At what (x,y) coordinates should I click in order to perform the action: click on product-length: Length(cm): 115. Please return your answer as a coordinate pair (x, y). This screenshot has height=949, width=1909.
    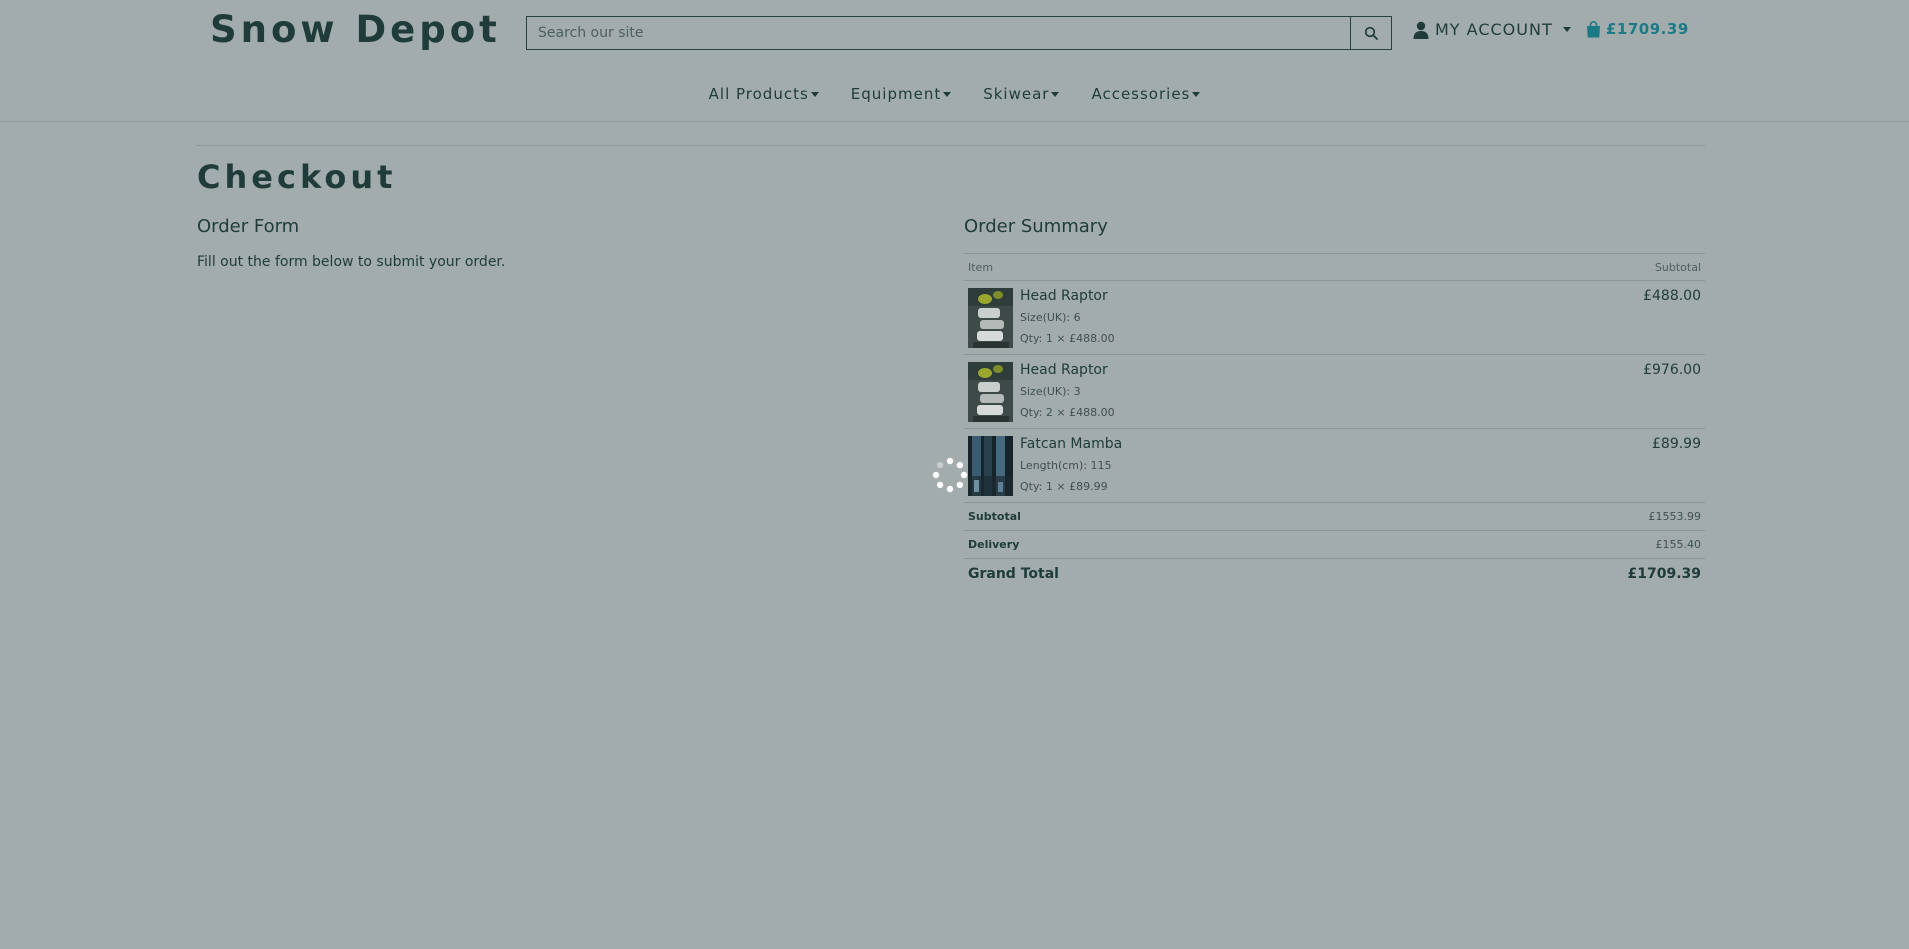
    Looking at the image, I should click on (1066, 465).